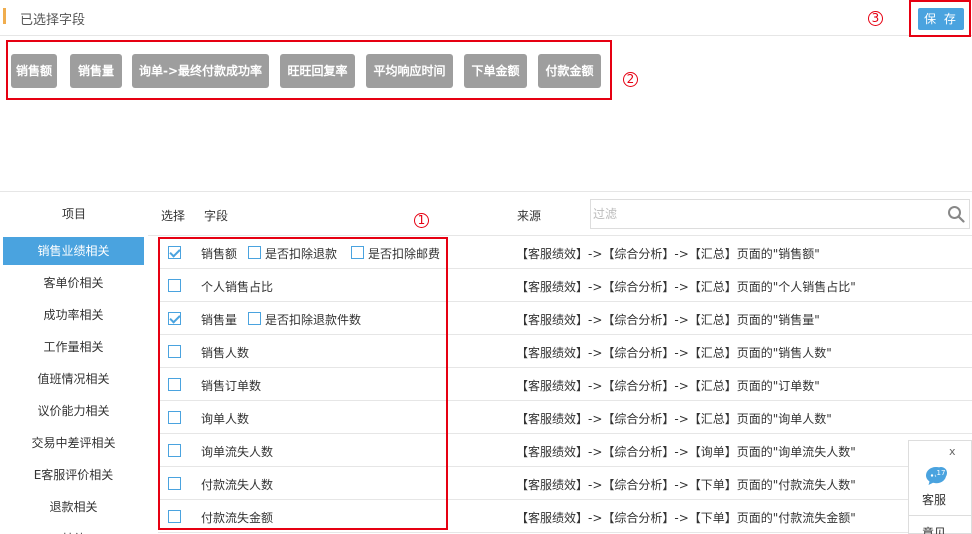 Image resolution: width=972 pixels, height=534 pixels. I want to click on field-name: 销售额, so click(219, 254).